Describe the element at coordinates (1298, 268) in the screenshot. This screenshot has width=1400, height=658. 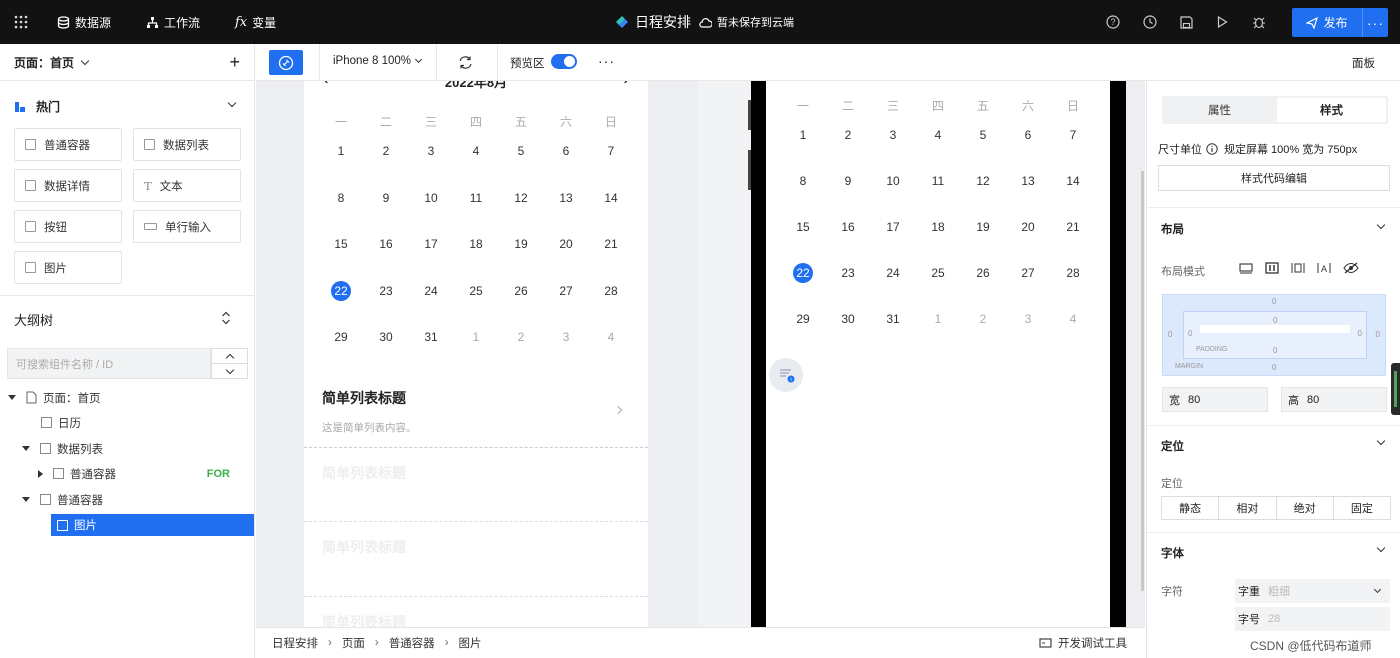
I see `layout-flex-icon` at that location.